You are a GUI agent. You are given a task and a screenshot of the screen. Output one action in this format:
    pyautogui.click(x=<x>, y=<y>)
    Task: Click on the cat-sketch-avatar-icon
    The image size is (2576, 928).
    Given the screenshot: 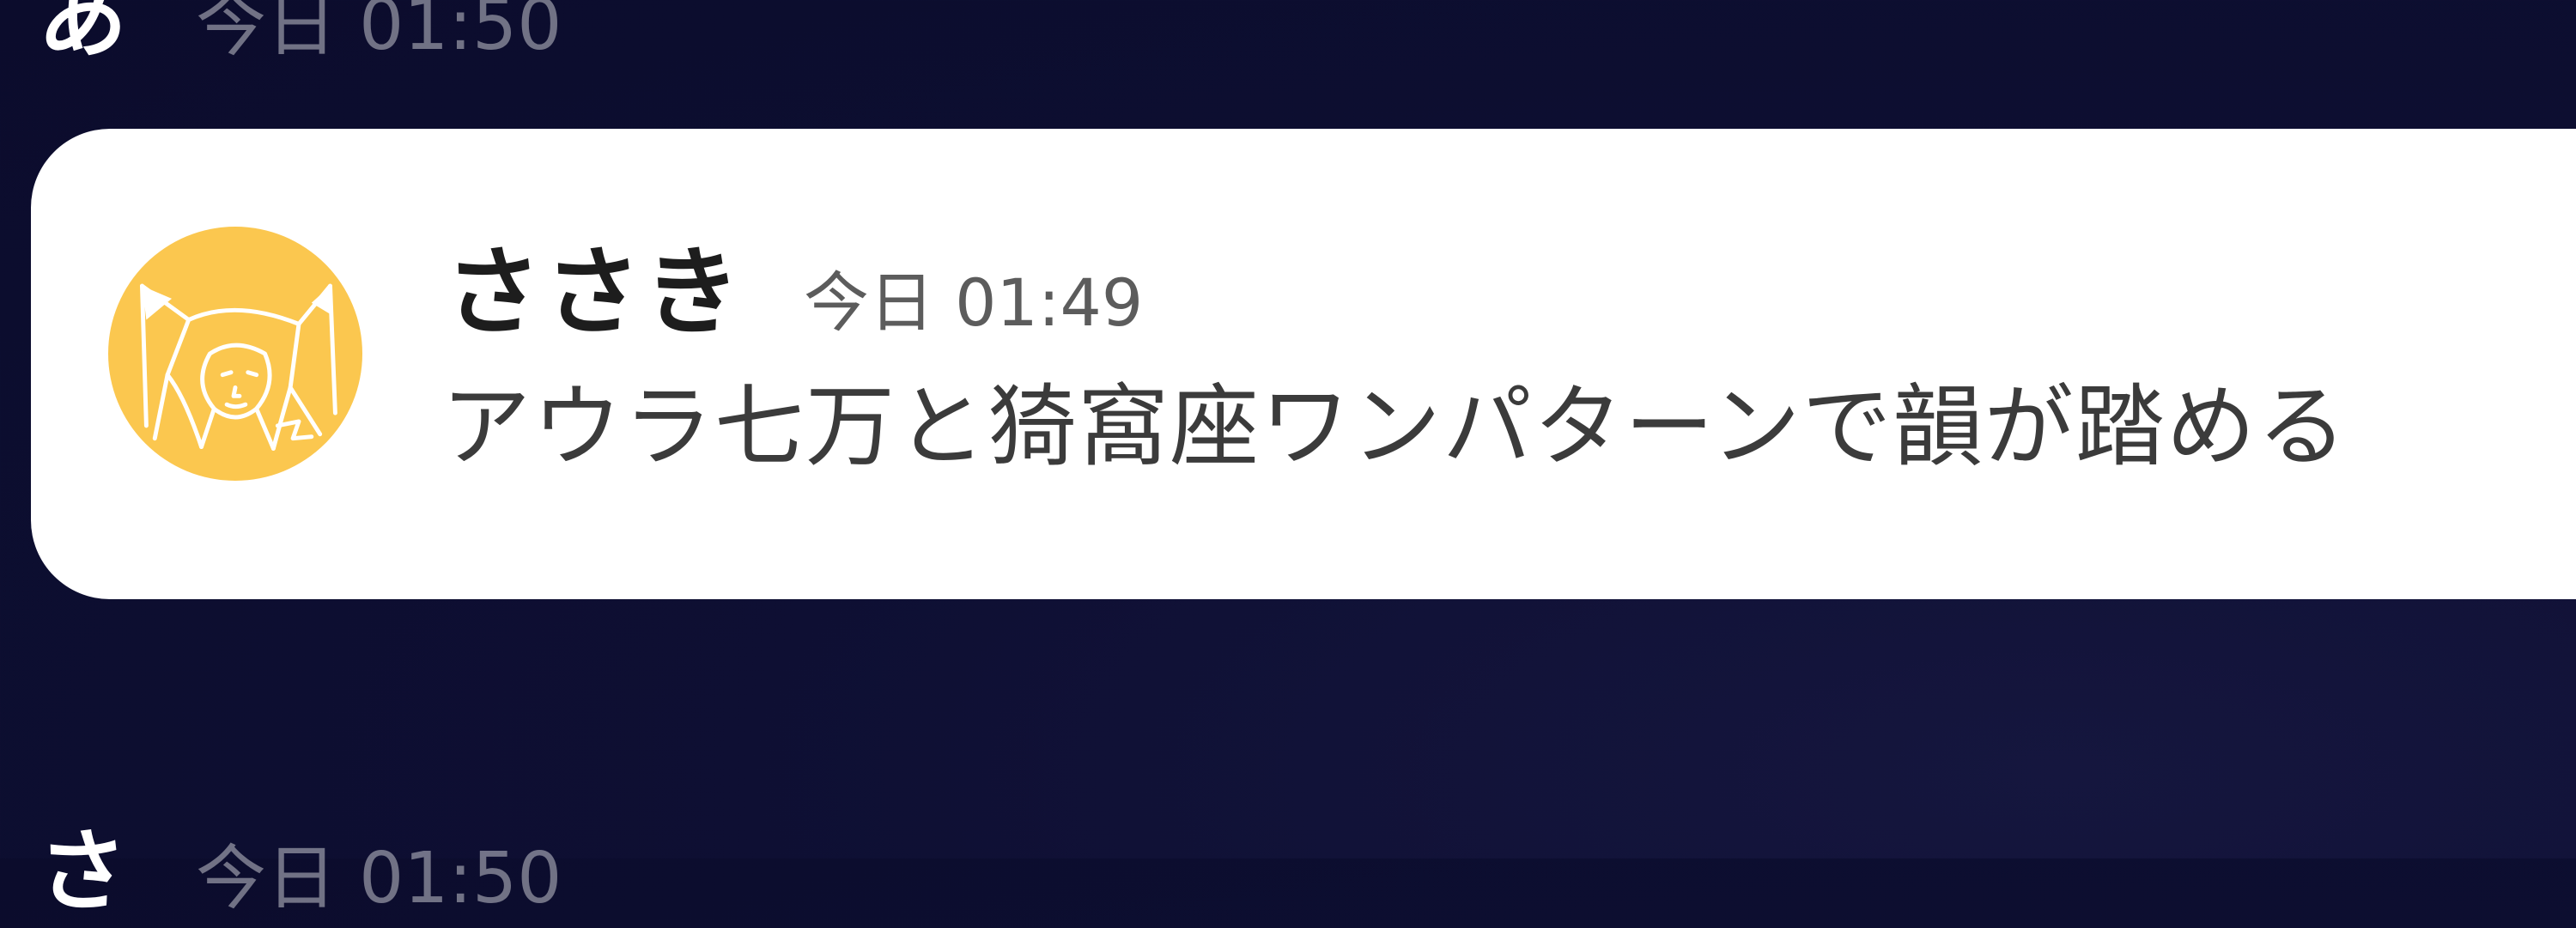 What is the action you would take?
    pyautogui.click(x=239, y=367)
    